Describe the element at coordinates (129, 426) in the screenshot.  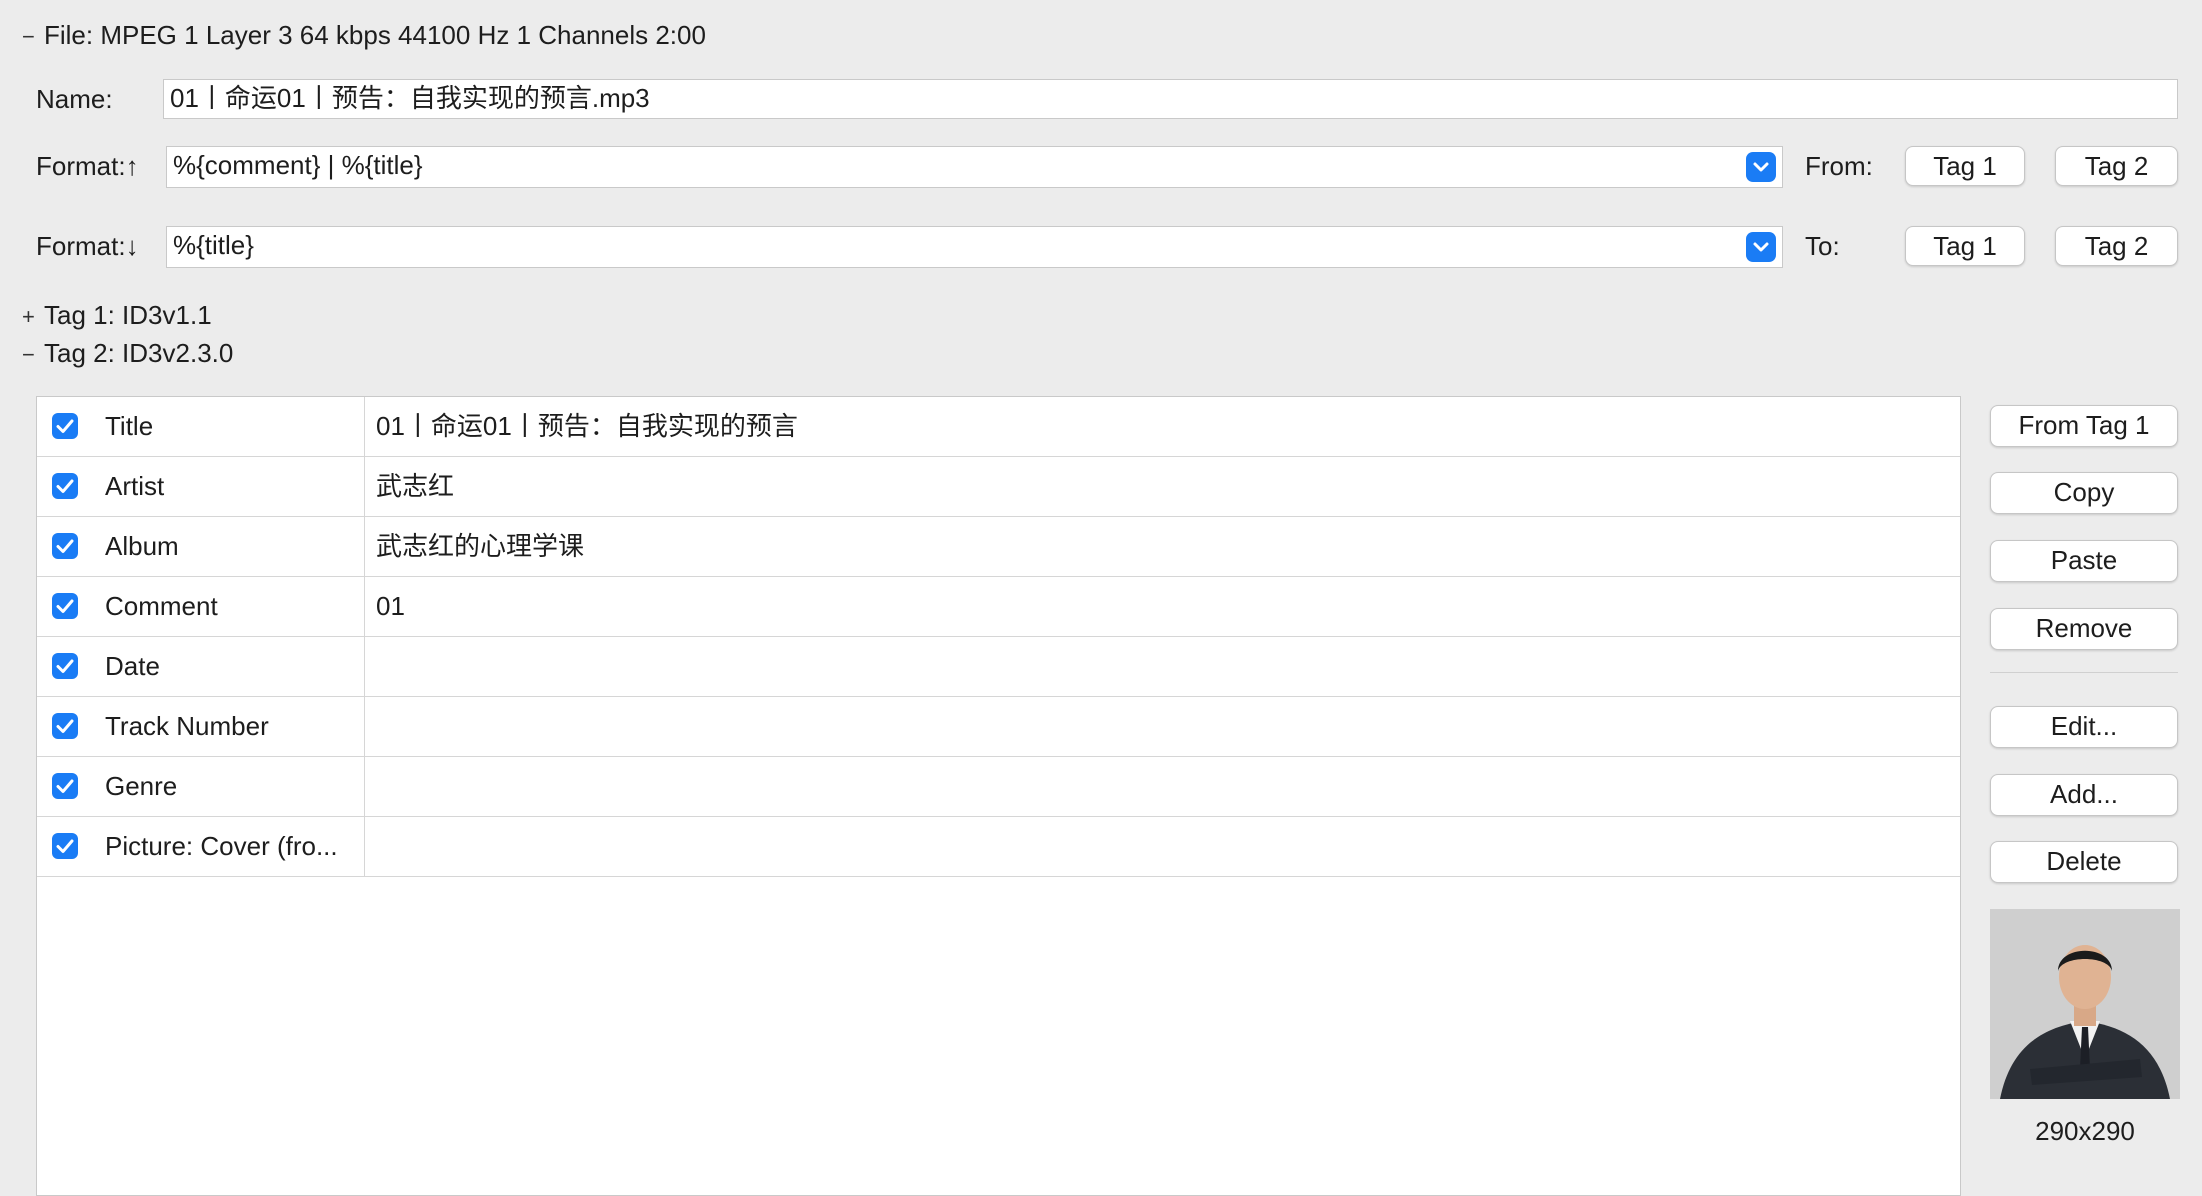
I see `frame-name: Title` at that location.